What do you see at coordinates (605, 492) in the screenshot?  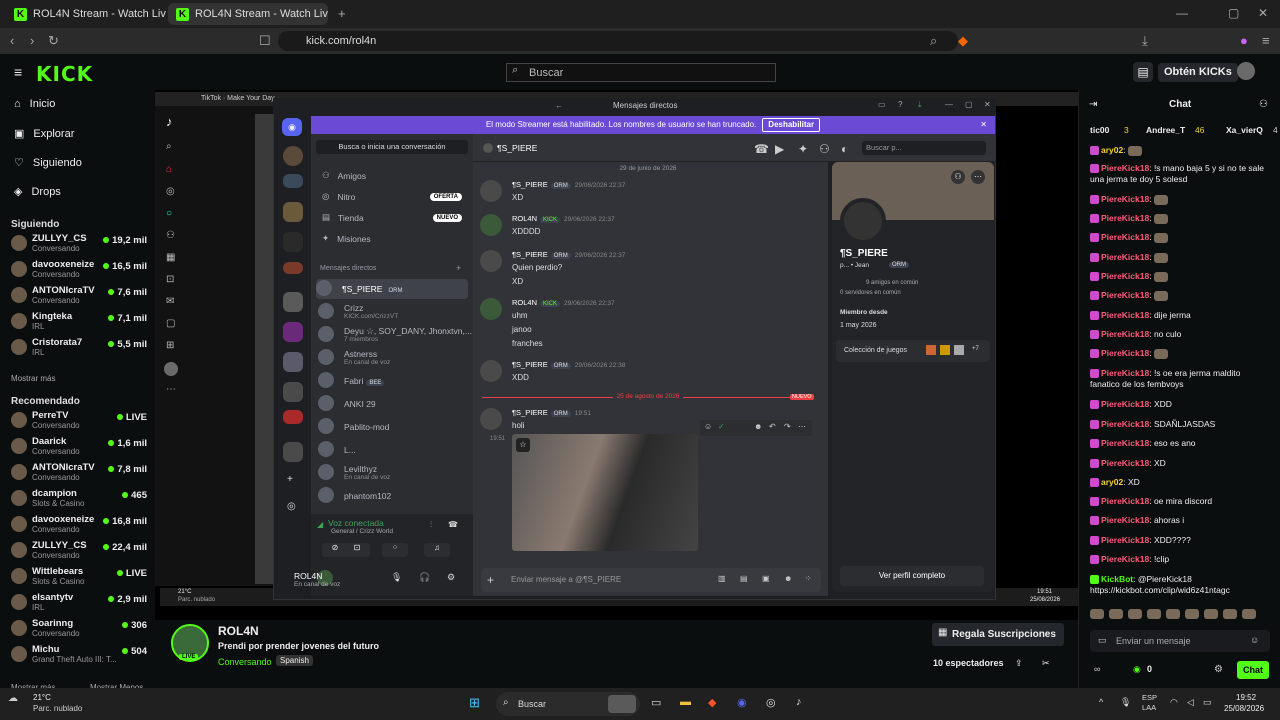 I see `message-image` at bounding box center [605, 492].